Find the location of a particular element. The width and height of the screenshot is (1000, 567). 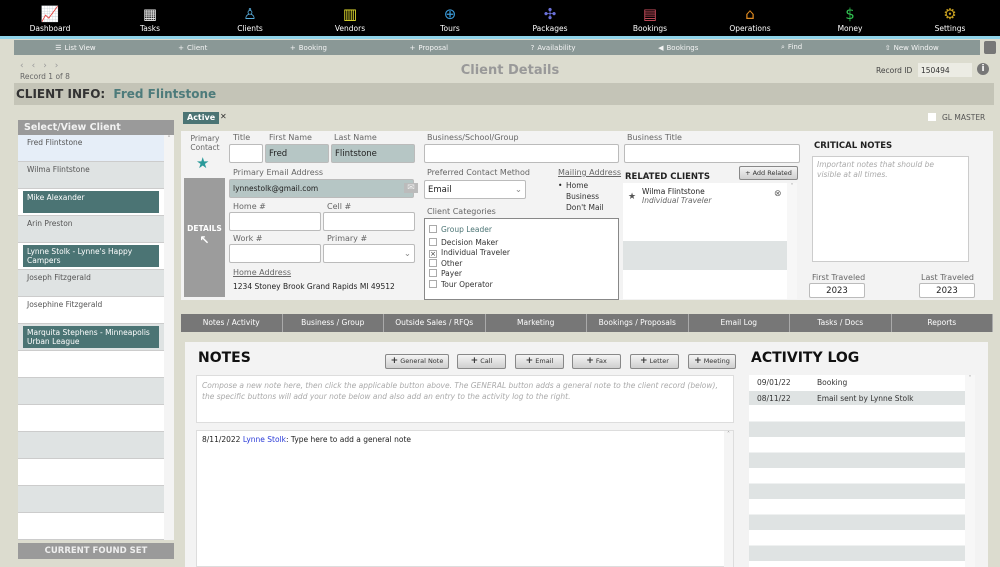

category-checkbox: Other is located at coordinates (521, 264).